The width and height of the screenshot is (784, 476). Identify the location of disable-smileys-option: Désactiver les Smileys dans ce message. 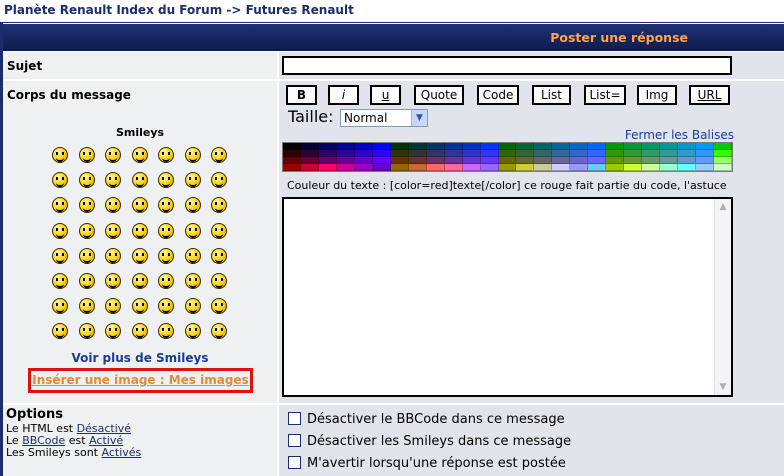
(429, 441).